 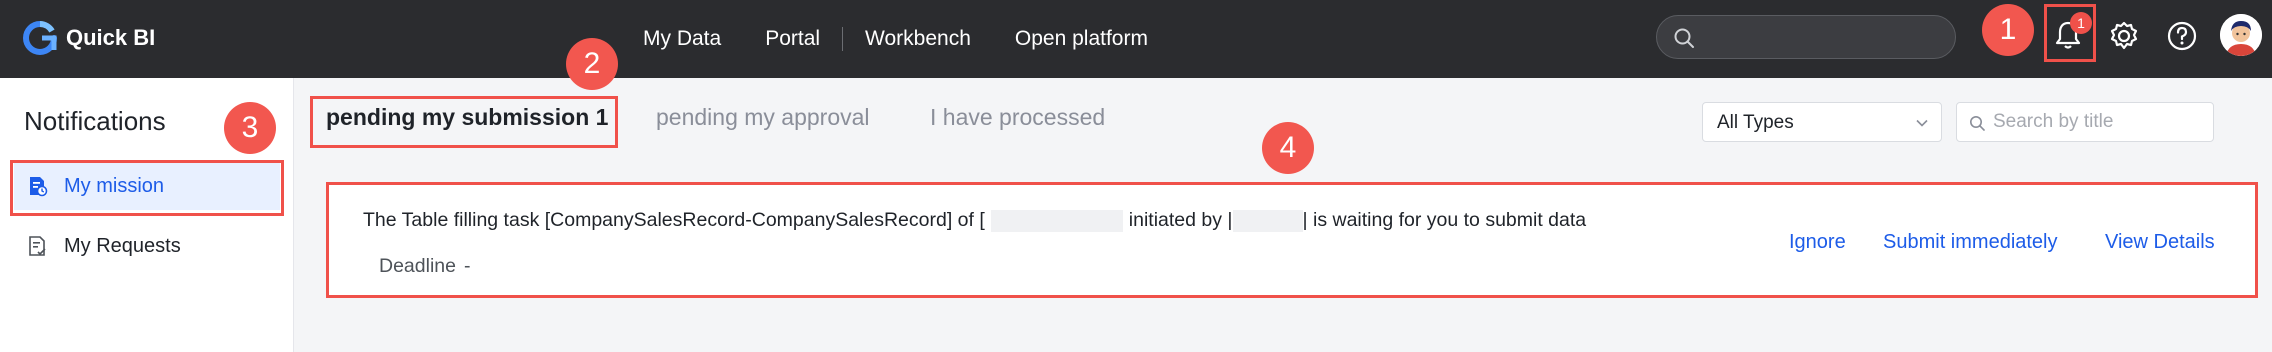 I want to click on nav-my-data: My Data, so click(x=684, y=39).